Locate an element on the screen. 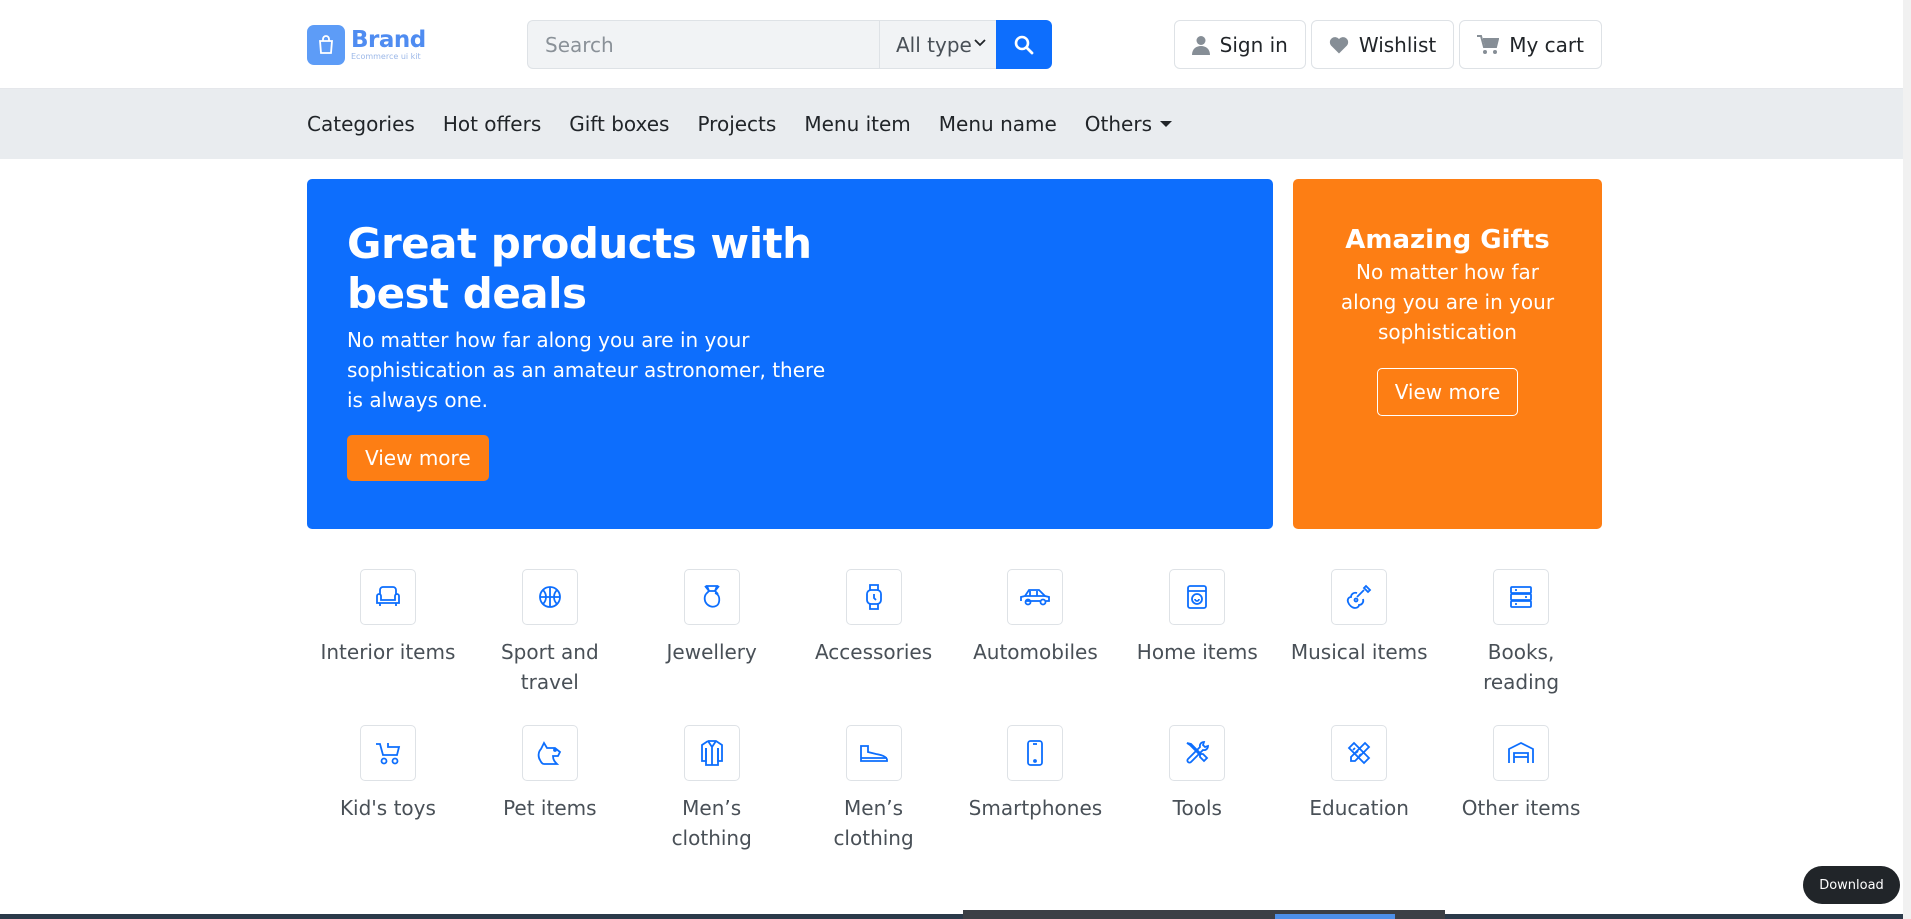  wishlist-button: Wishlist is located at coordinates (1382, 44).